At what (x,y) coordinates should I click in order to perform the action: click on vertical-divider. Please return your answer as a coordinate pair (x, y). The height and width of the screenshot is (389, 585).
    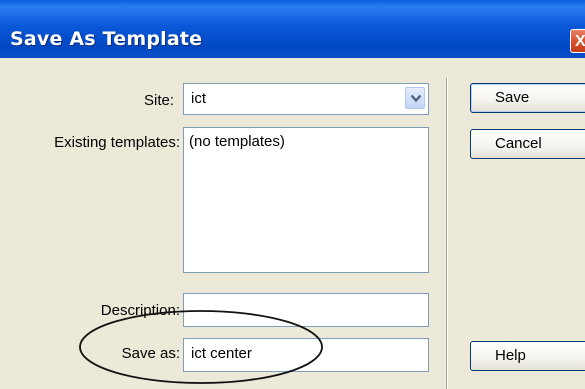
    Looking at the image, I should click on (447, 233).